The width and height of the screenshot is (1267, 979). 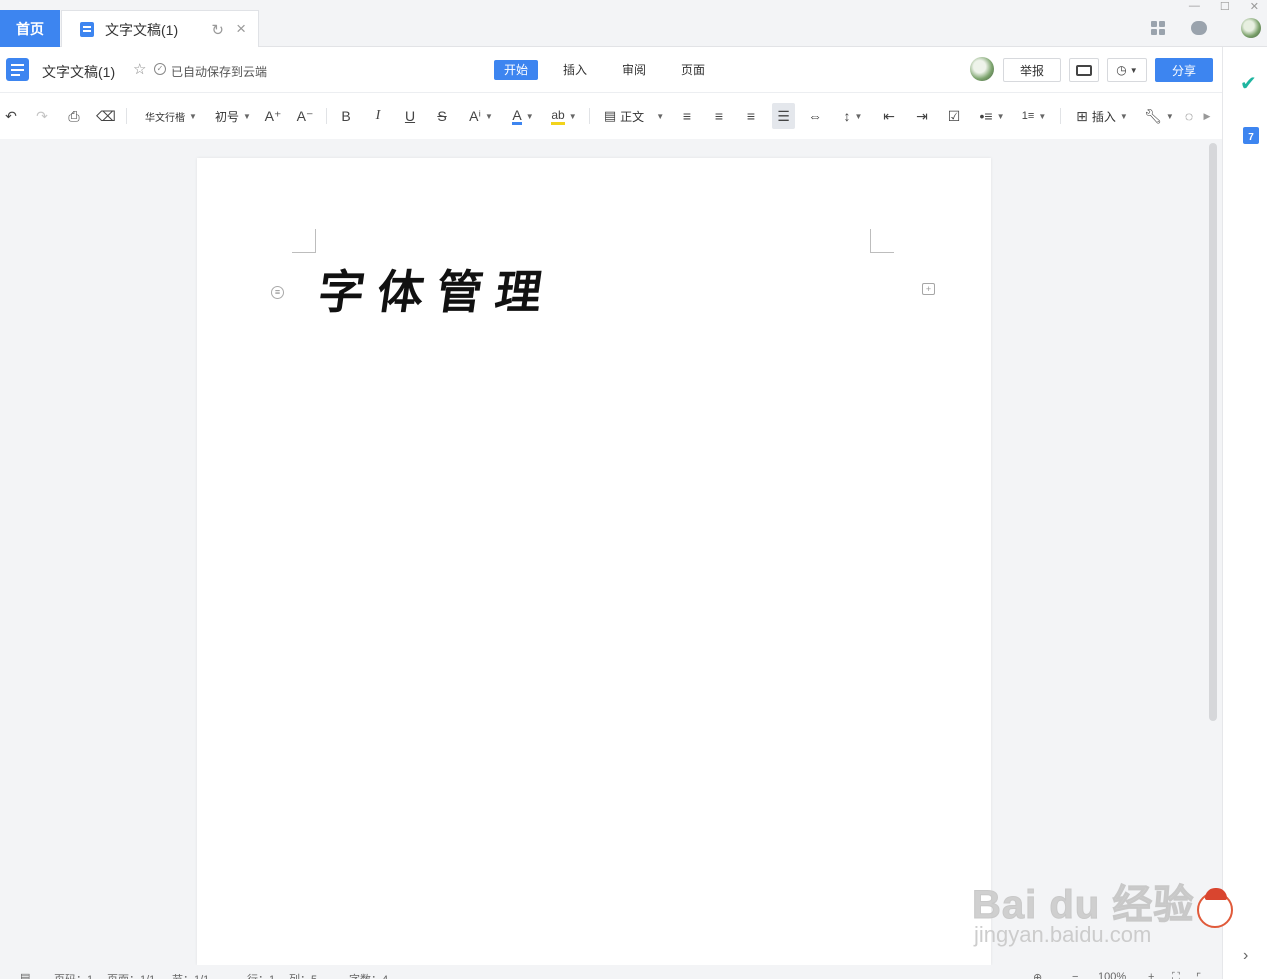 I want to click on status-col: 列：5, so click(x=303, y=975).